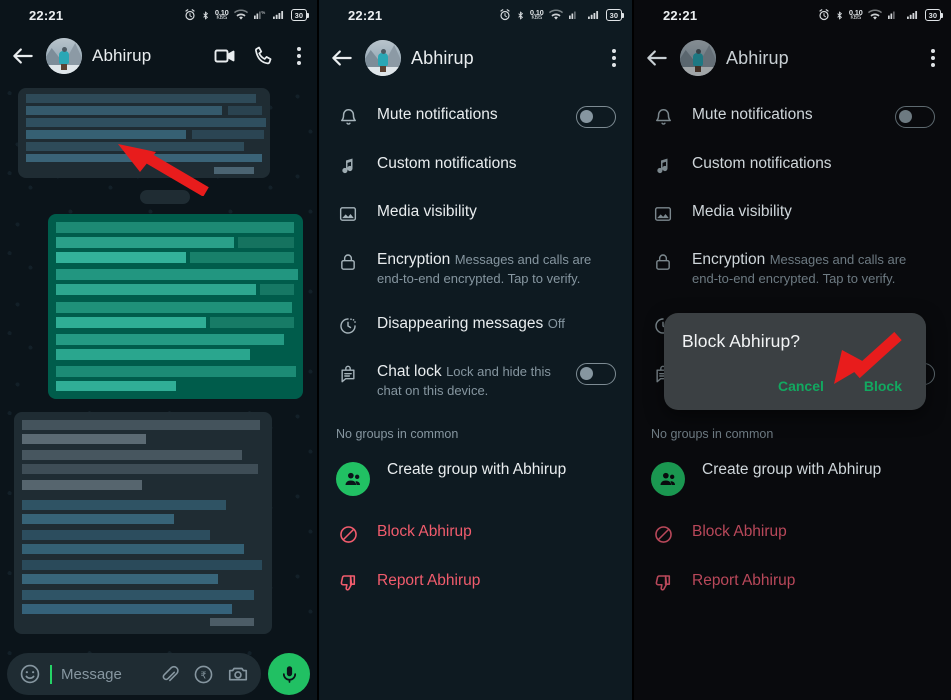 Image resolution: width=951 pixels, height=700 pixels. What do you see at coordinates (348, 165) in the screenshot?
I see `music-note-icon` at bounding box center [348, 165].